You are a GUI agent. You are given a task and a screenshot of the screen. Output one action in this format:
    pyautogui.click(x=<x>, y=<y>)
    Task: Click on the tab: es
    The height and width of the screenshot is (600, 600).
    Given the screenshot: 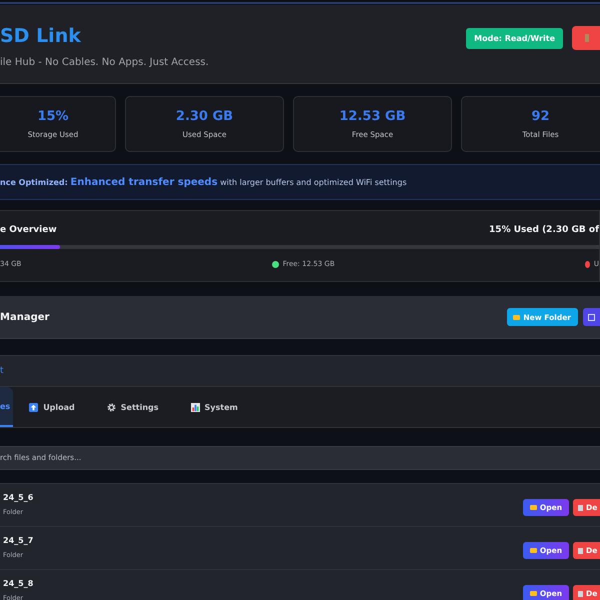 What is the action you would take?
    pyautogui.click(x=7, y=407)
    